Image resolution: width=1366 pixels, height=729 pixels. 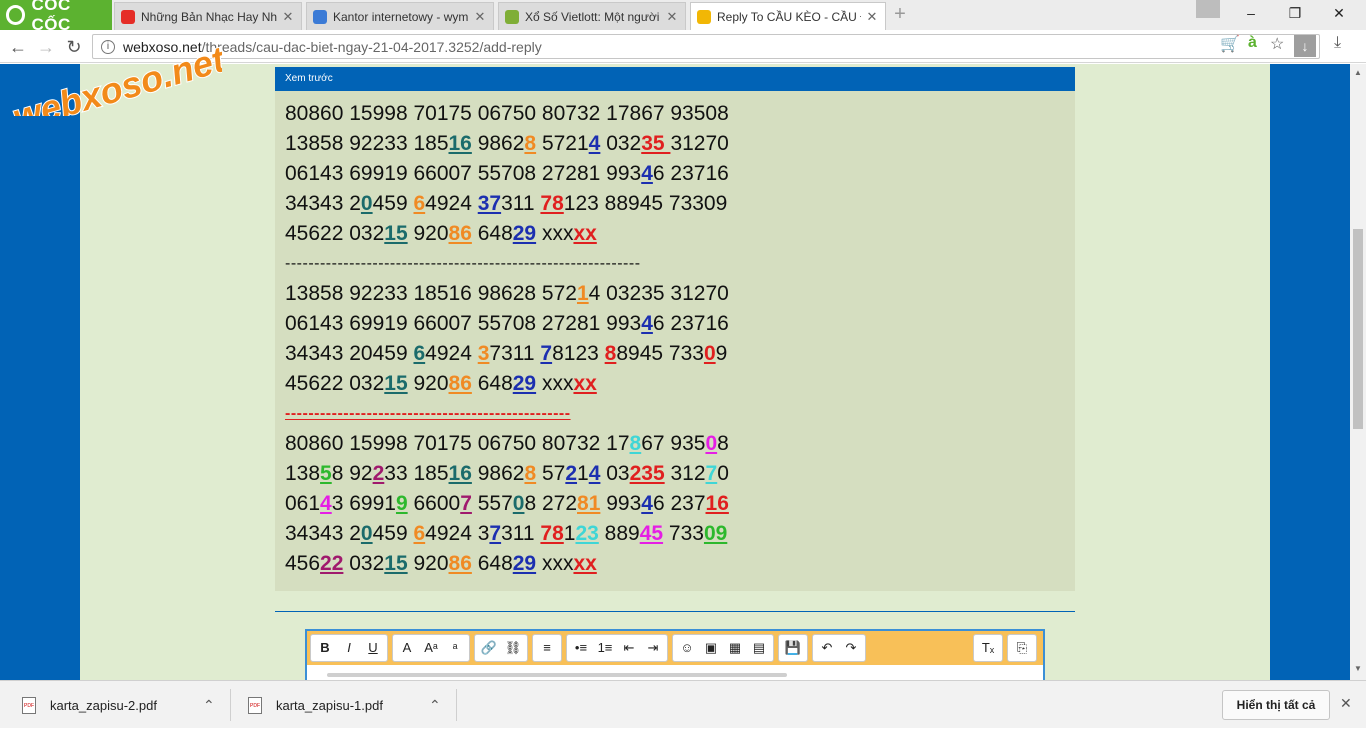 I want to click on highlighted-digits: 8, so click(x=530, y=473).